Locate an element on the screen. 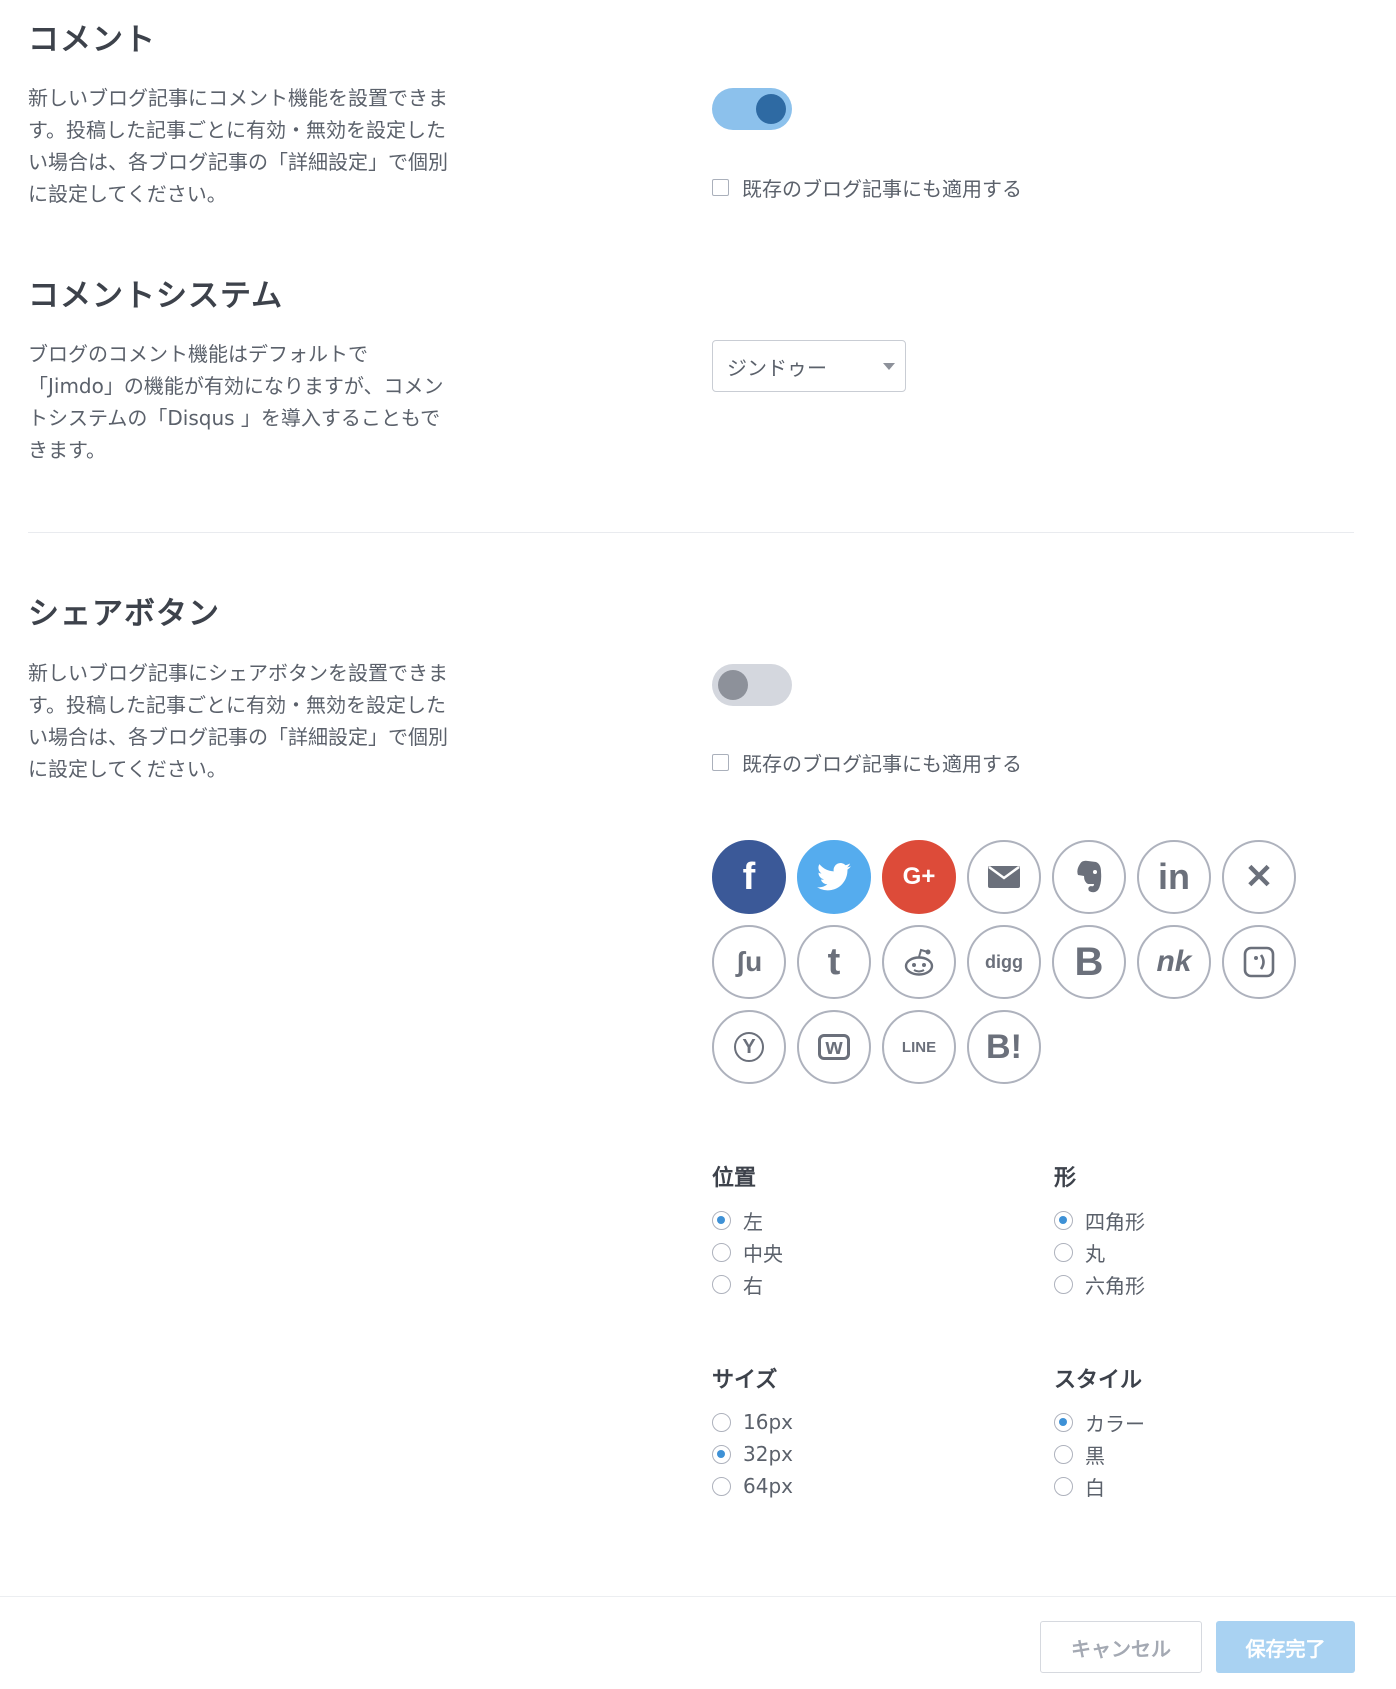 The height and width of the screenshot is (1689, 1396). tuenti-icon is located at coordinates (1259, 962).